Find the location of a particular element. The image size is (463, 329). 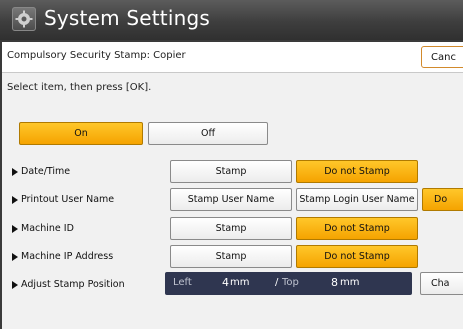

stamp-login-user-name-button: Stamp Login User Name is located at coordinates (357, 199).